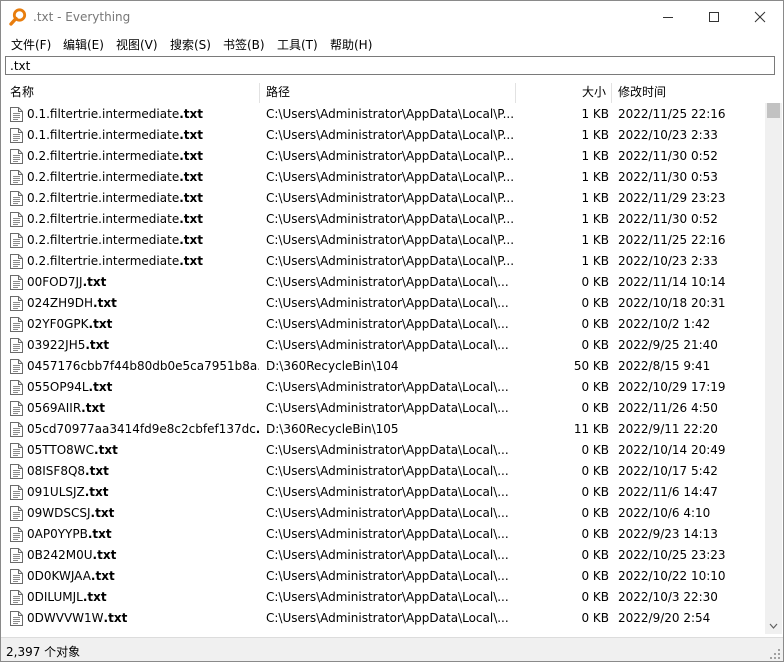 This screenshot has width=784, height=662. I want to click on search-box, so click(390, 65).